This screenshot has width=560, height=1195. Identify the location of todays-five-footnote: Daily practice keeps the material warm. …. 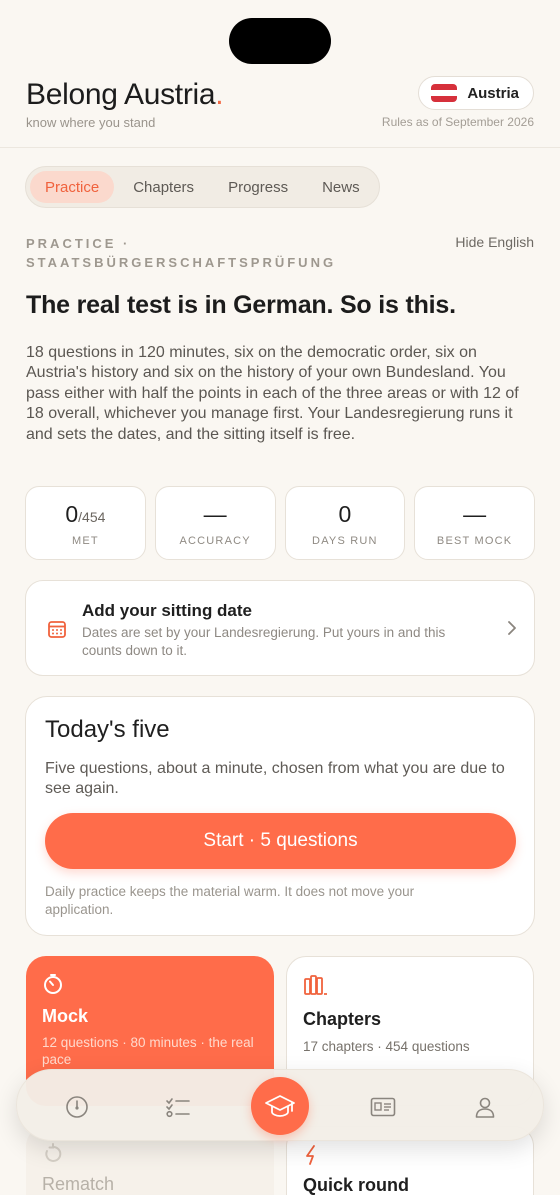
(230, 900).